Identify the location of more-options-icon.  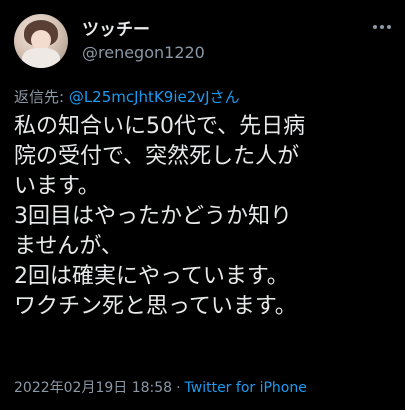
(382, 27).